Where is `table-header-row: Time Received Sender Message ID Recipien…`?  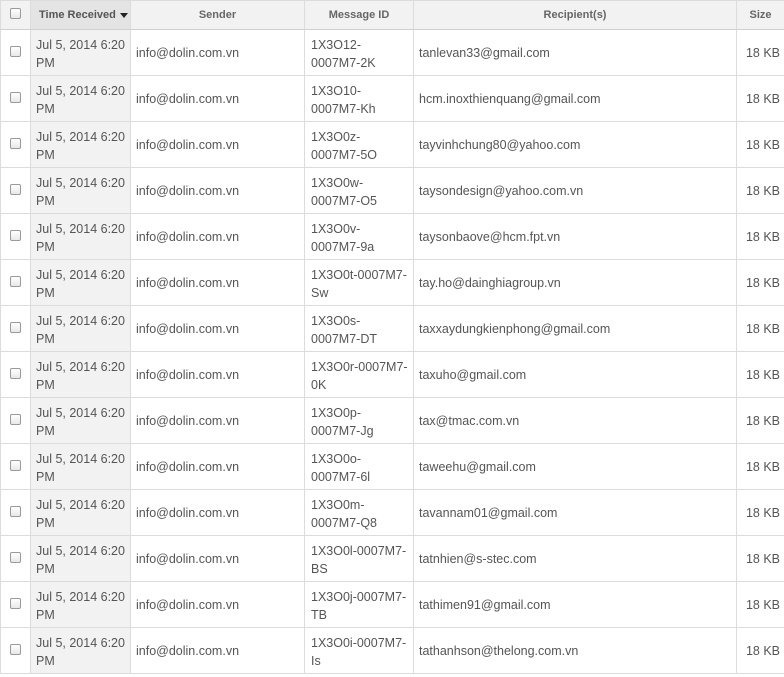 table-header-row: Time Received Sender Message ID Recipien… is located at coordinates (392, 15).